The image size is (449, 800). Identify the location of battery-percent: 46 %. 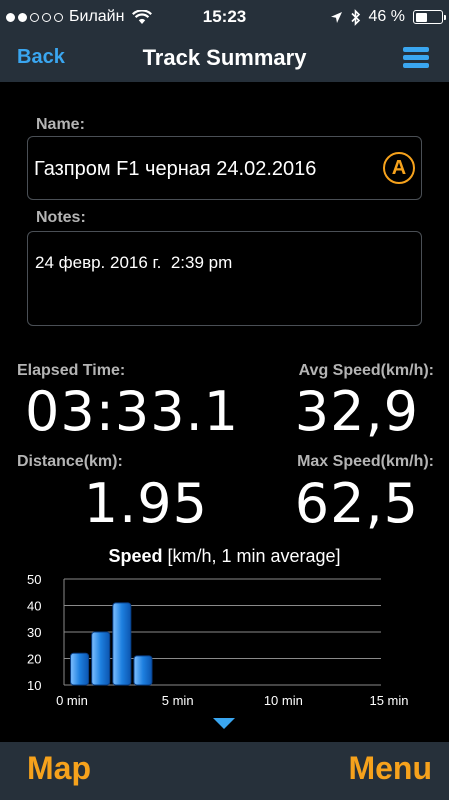
(386, 16).